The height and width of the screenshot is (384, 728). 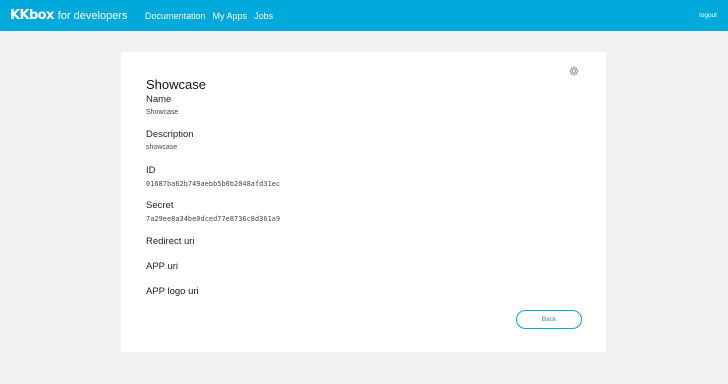 What do you see at coordinates (159, 99) in the screenshot?
I see `name-label: Name` at bounding box center [159, 99].